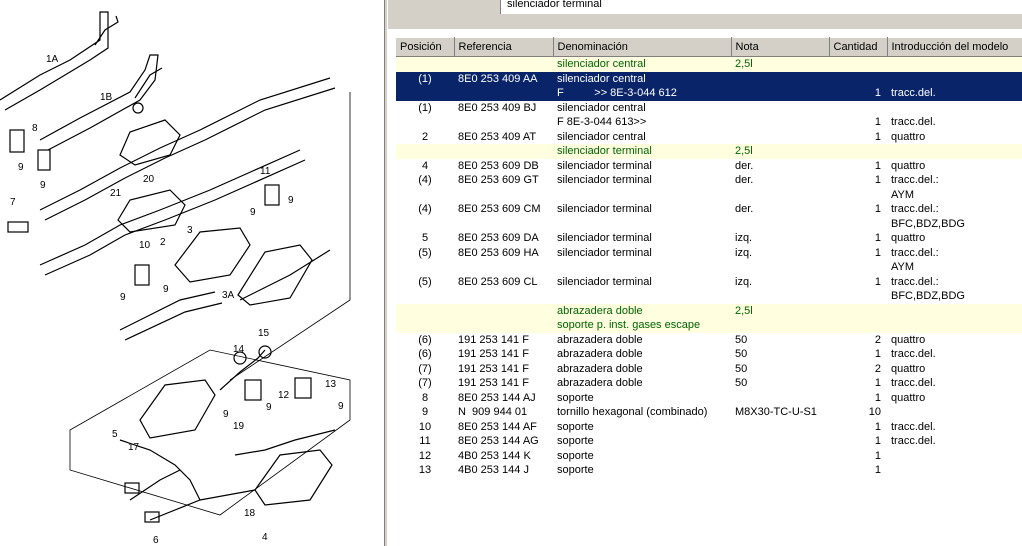 The image size is (1022, 546). What do you see at coordinates (858, 47) in the screenshot?
I see `column-header-cantidad: Cantidad` at bounding box center [858, 47].